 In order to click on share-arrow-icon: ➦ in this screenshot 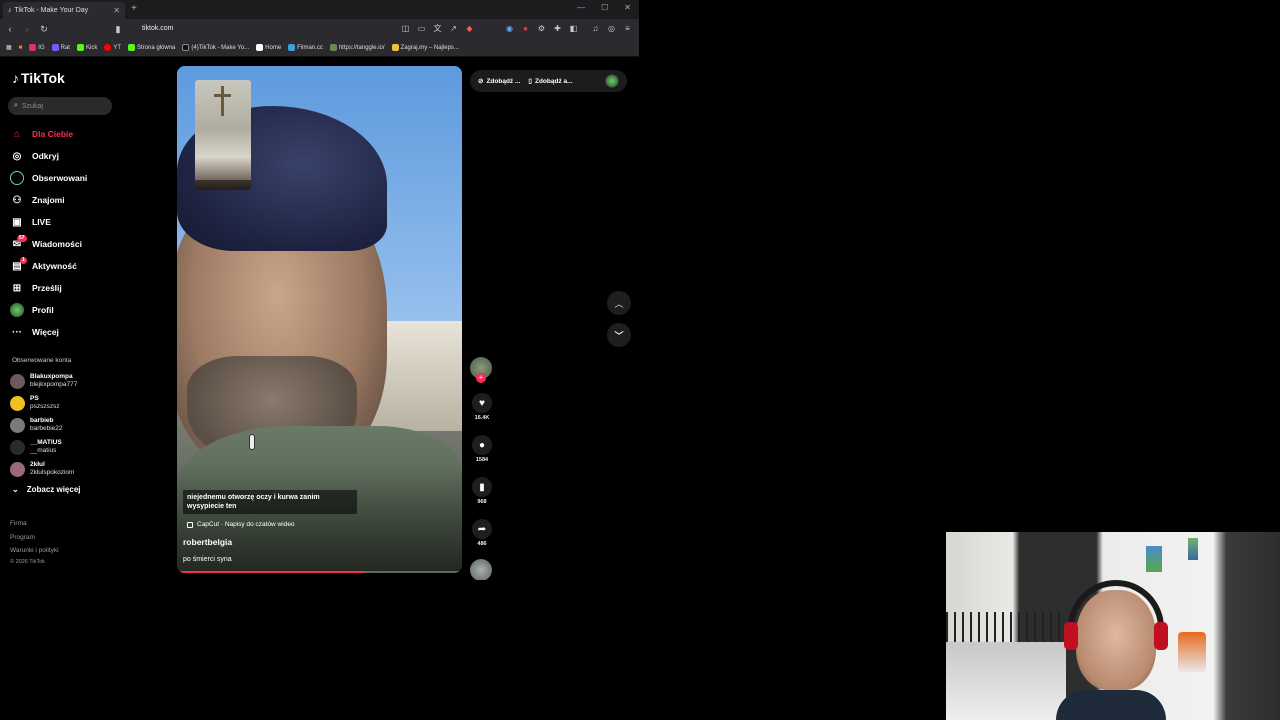, I will do `click(482, 529)`.